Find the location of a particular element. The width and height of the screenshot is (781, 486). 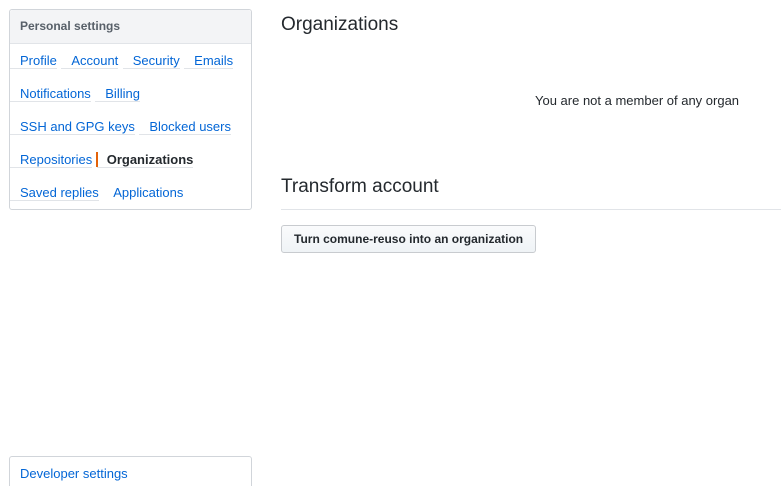

section-divider is located at coordinates (531, 209).